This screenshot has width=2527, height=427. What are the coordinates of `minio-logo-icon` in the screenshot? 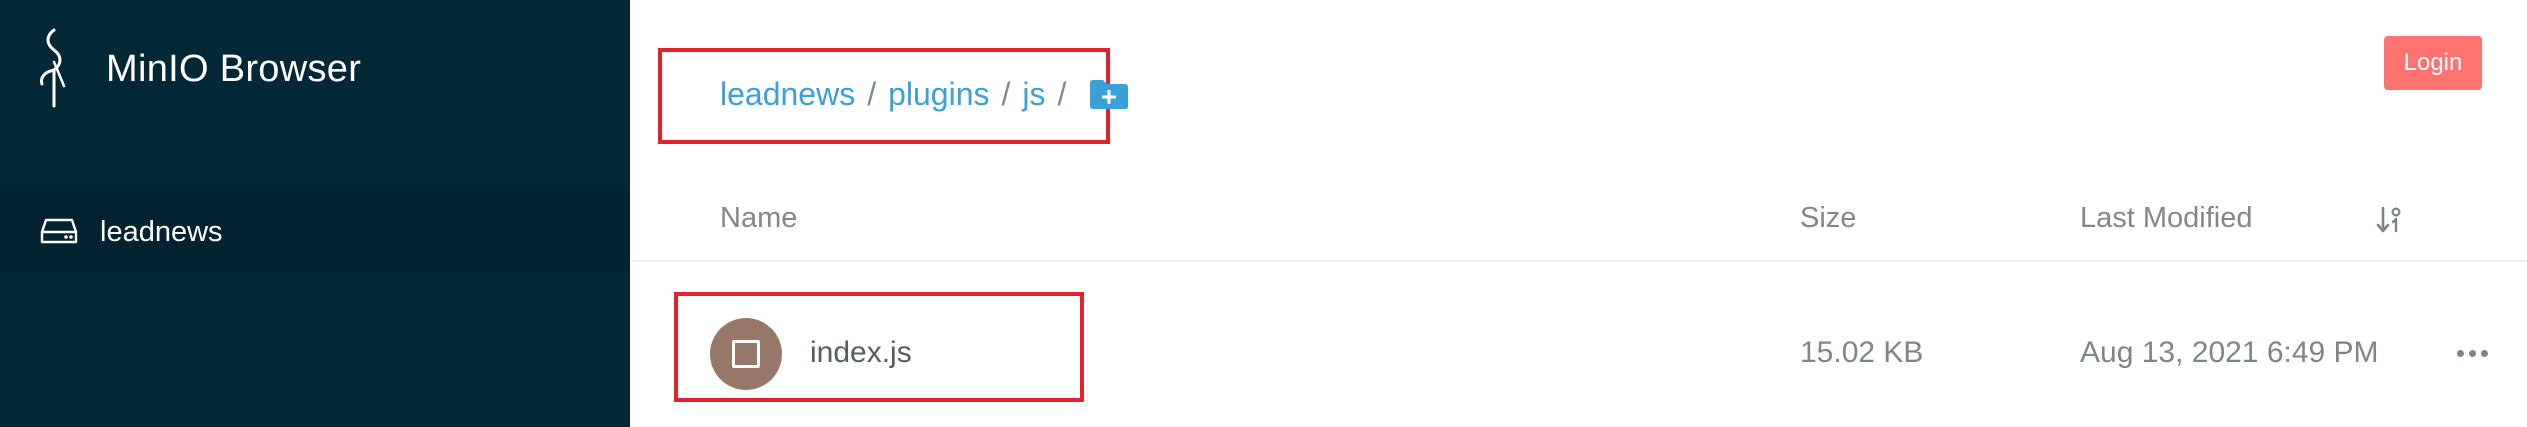 It's located at (53, 68).